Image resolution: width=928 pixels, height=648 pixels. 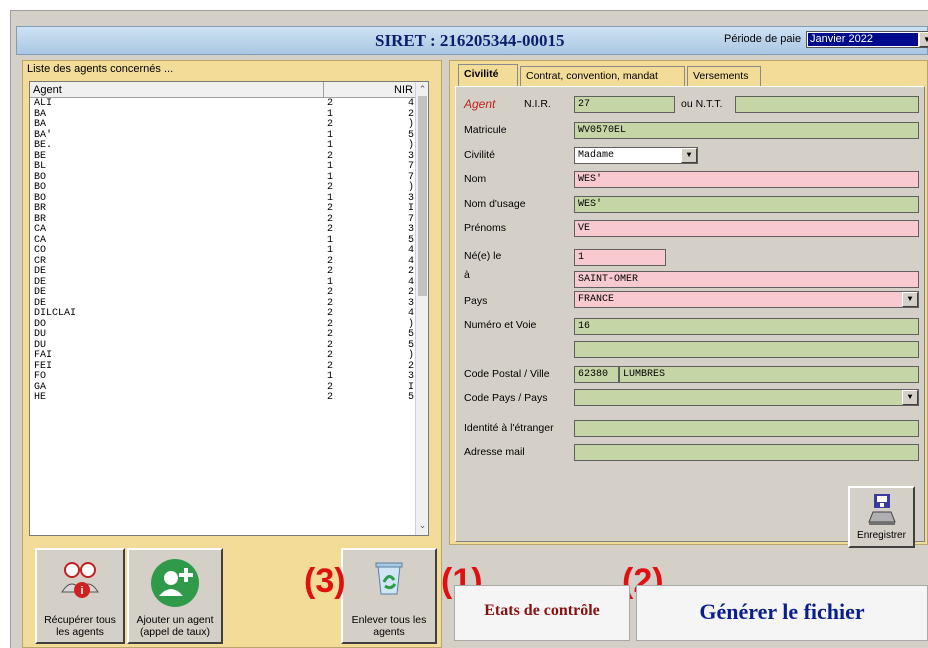 I want to click on table-row: DO 2), so click(x=223, y=325).